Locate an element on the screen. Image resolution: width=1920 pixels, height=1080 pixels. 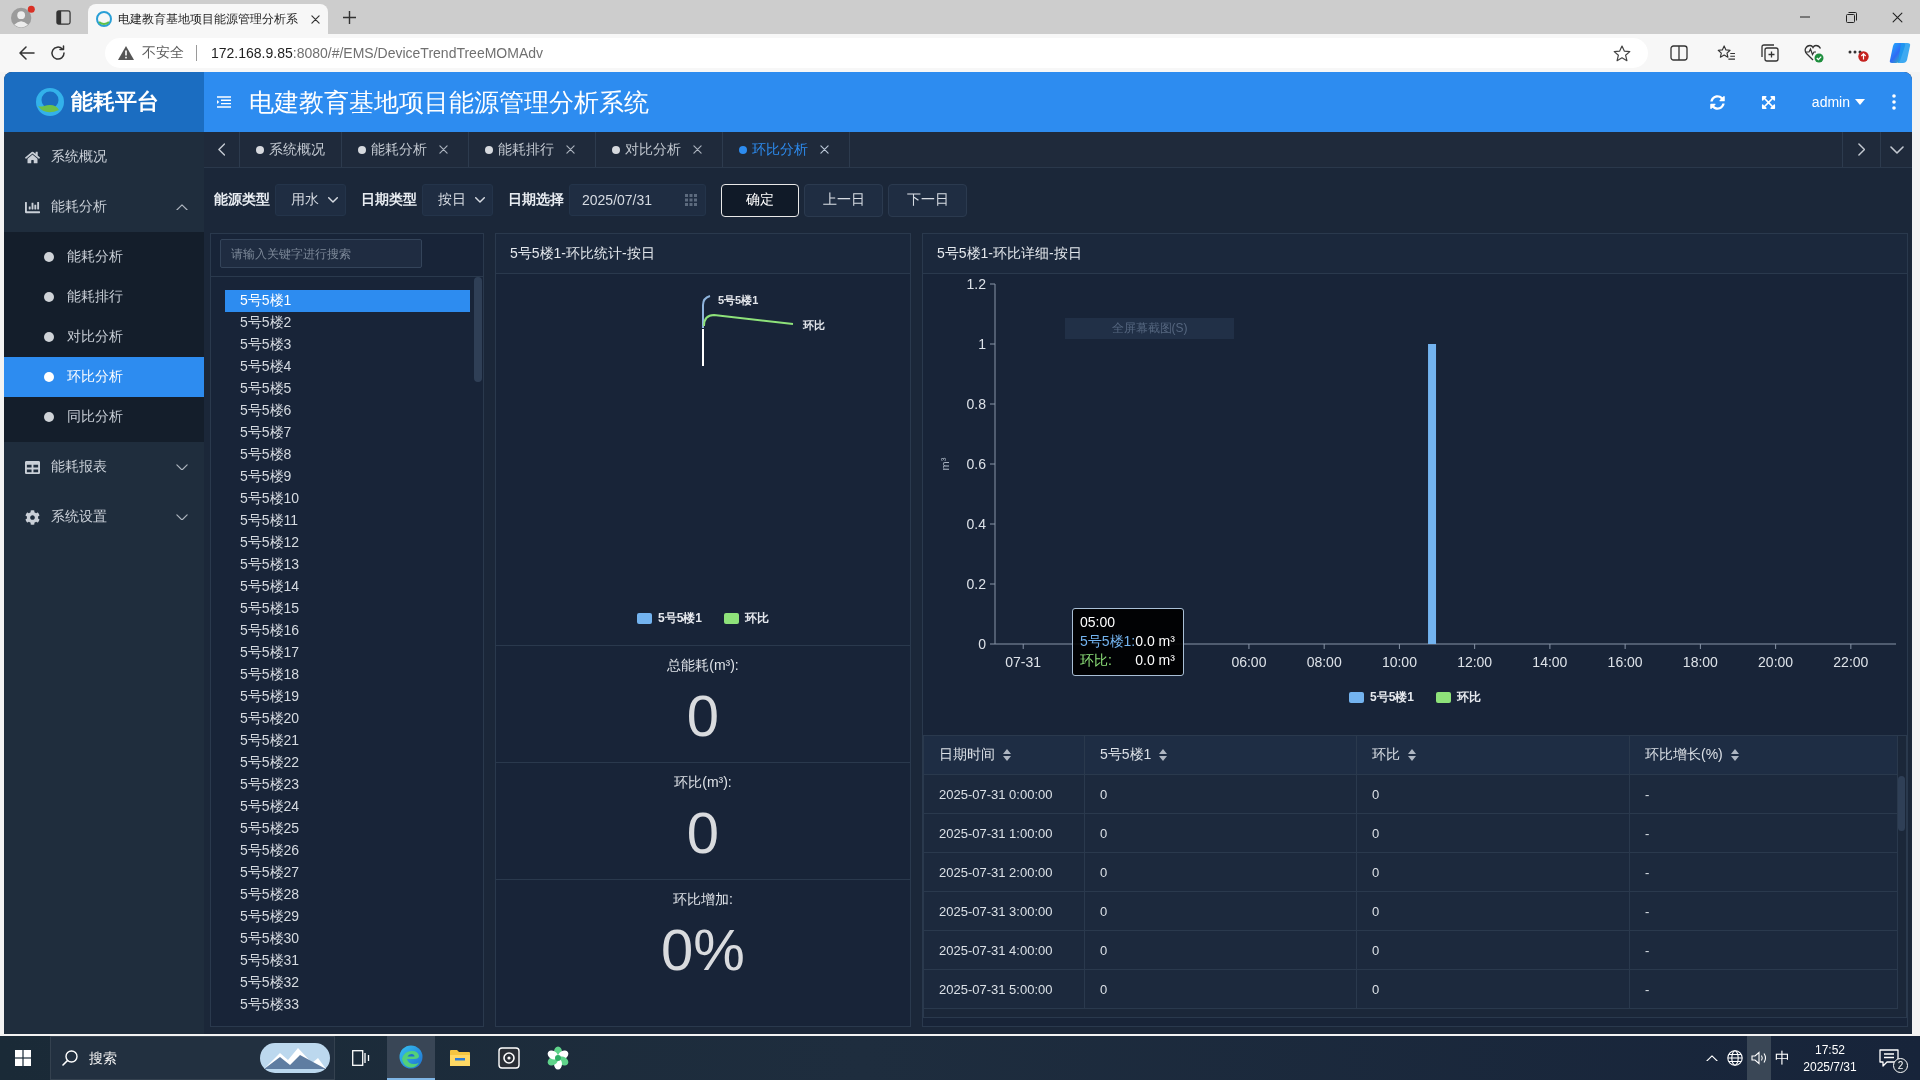
globe-icon is located at coordinates (1735, 1058).